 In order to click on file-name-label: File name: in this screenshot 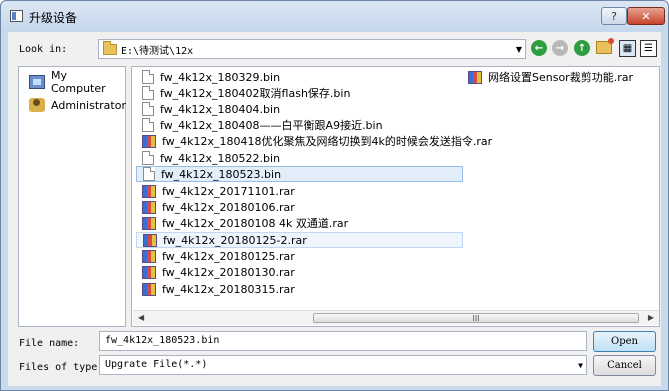, I will do `click(49, 343)`.